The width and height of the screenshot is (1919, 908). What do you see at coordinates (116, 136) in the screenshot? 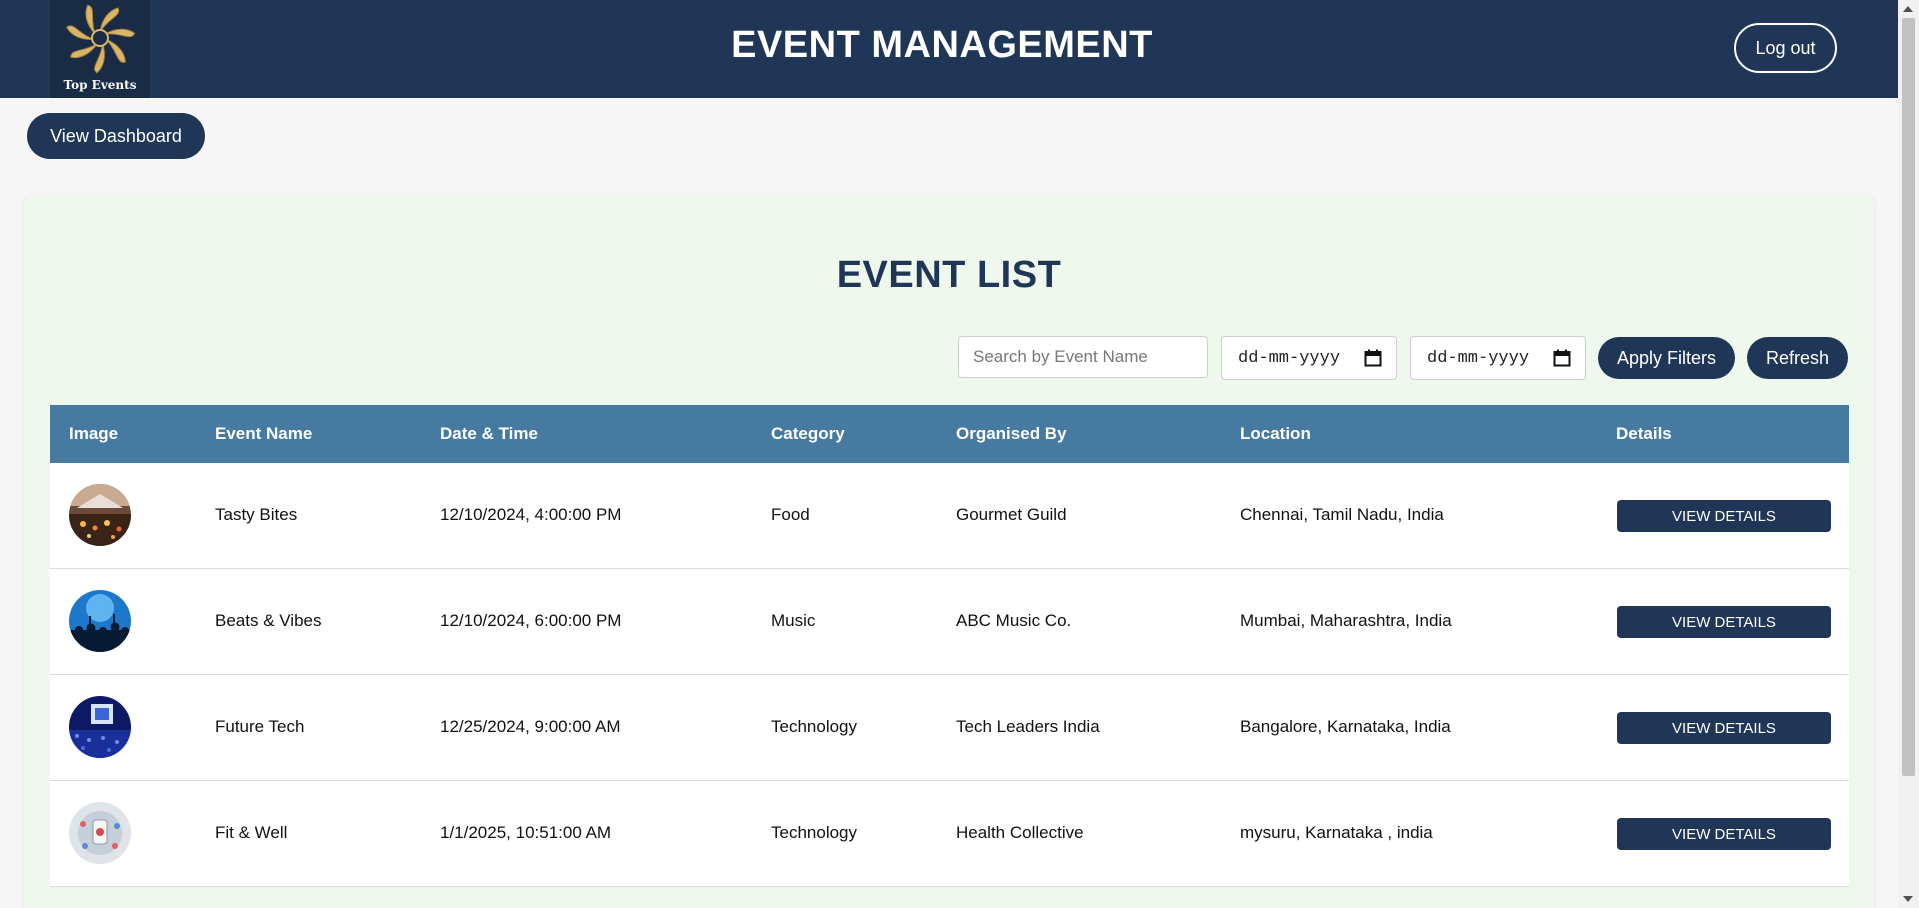
I see `view-dashboard-button: View Dashboard` at bounding box center [116, 136].